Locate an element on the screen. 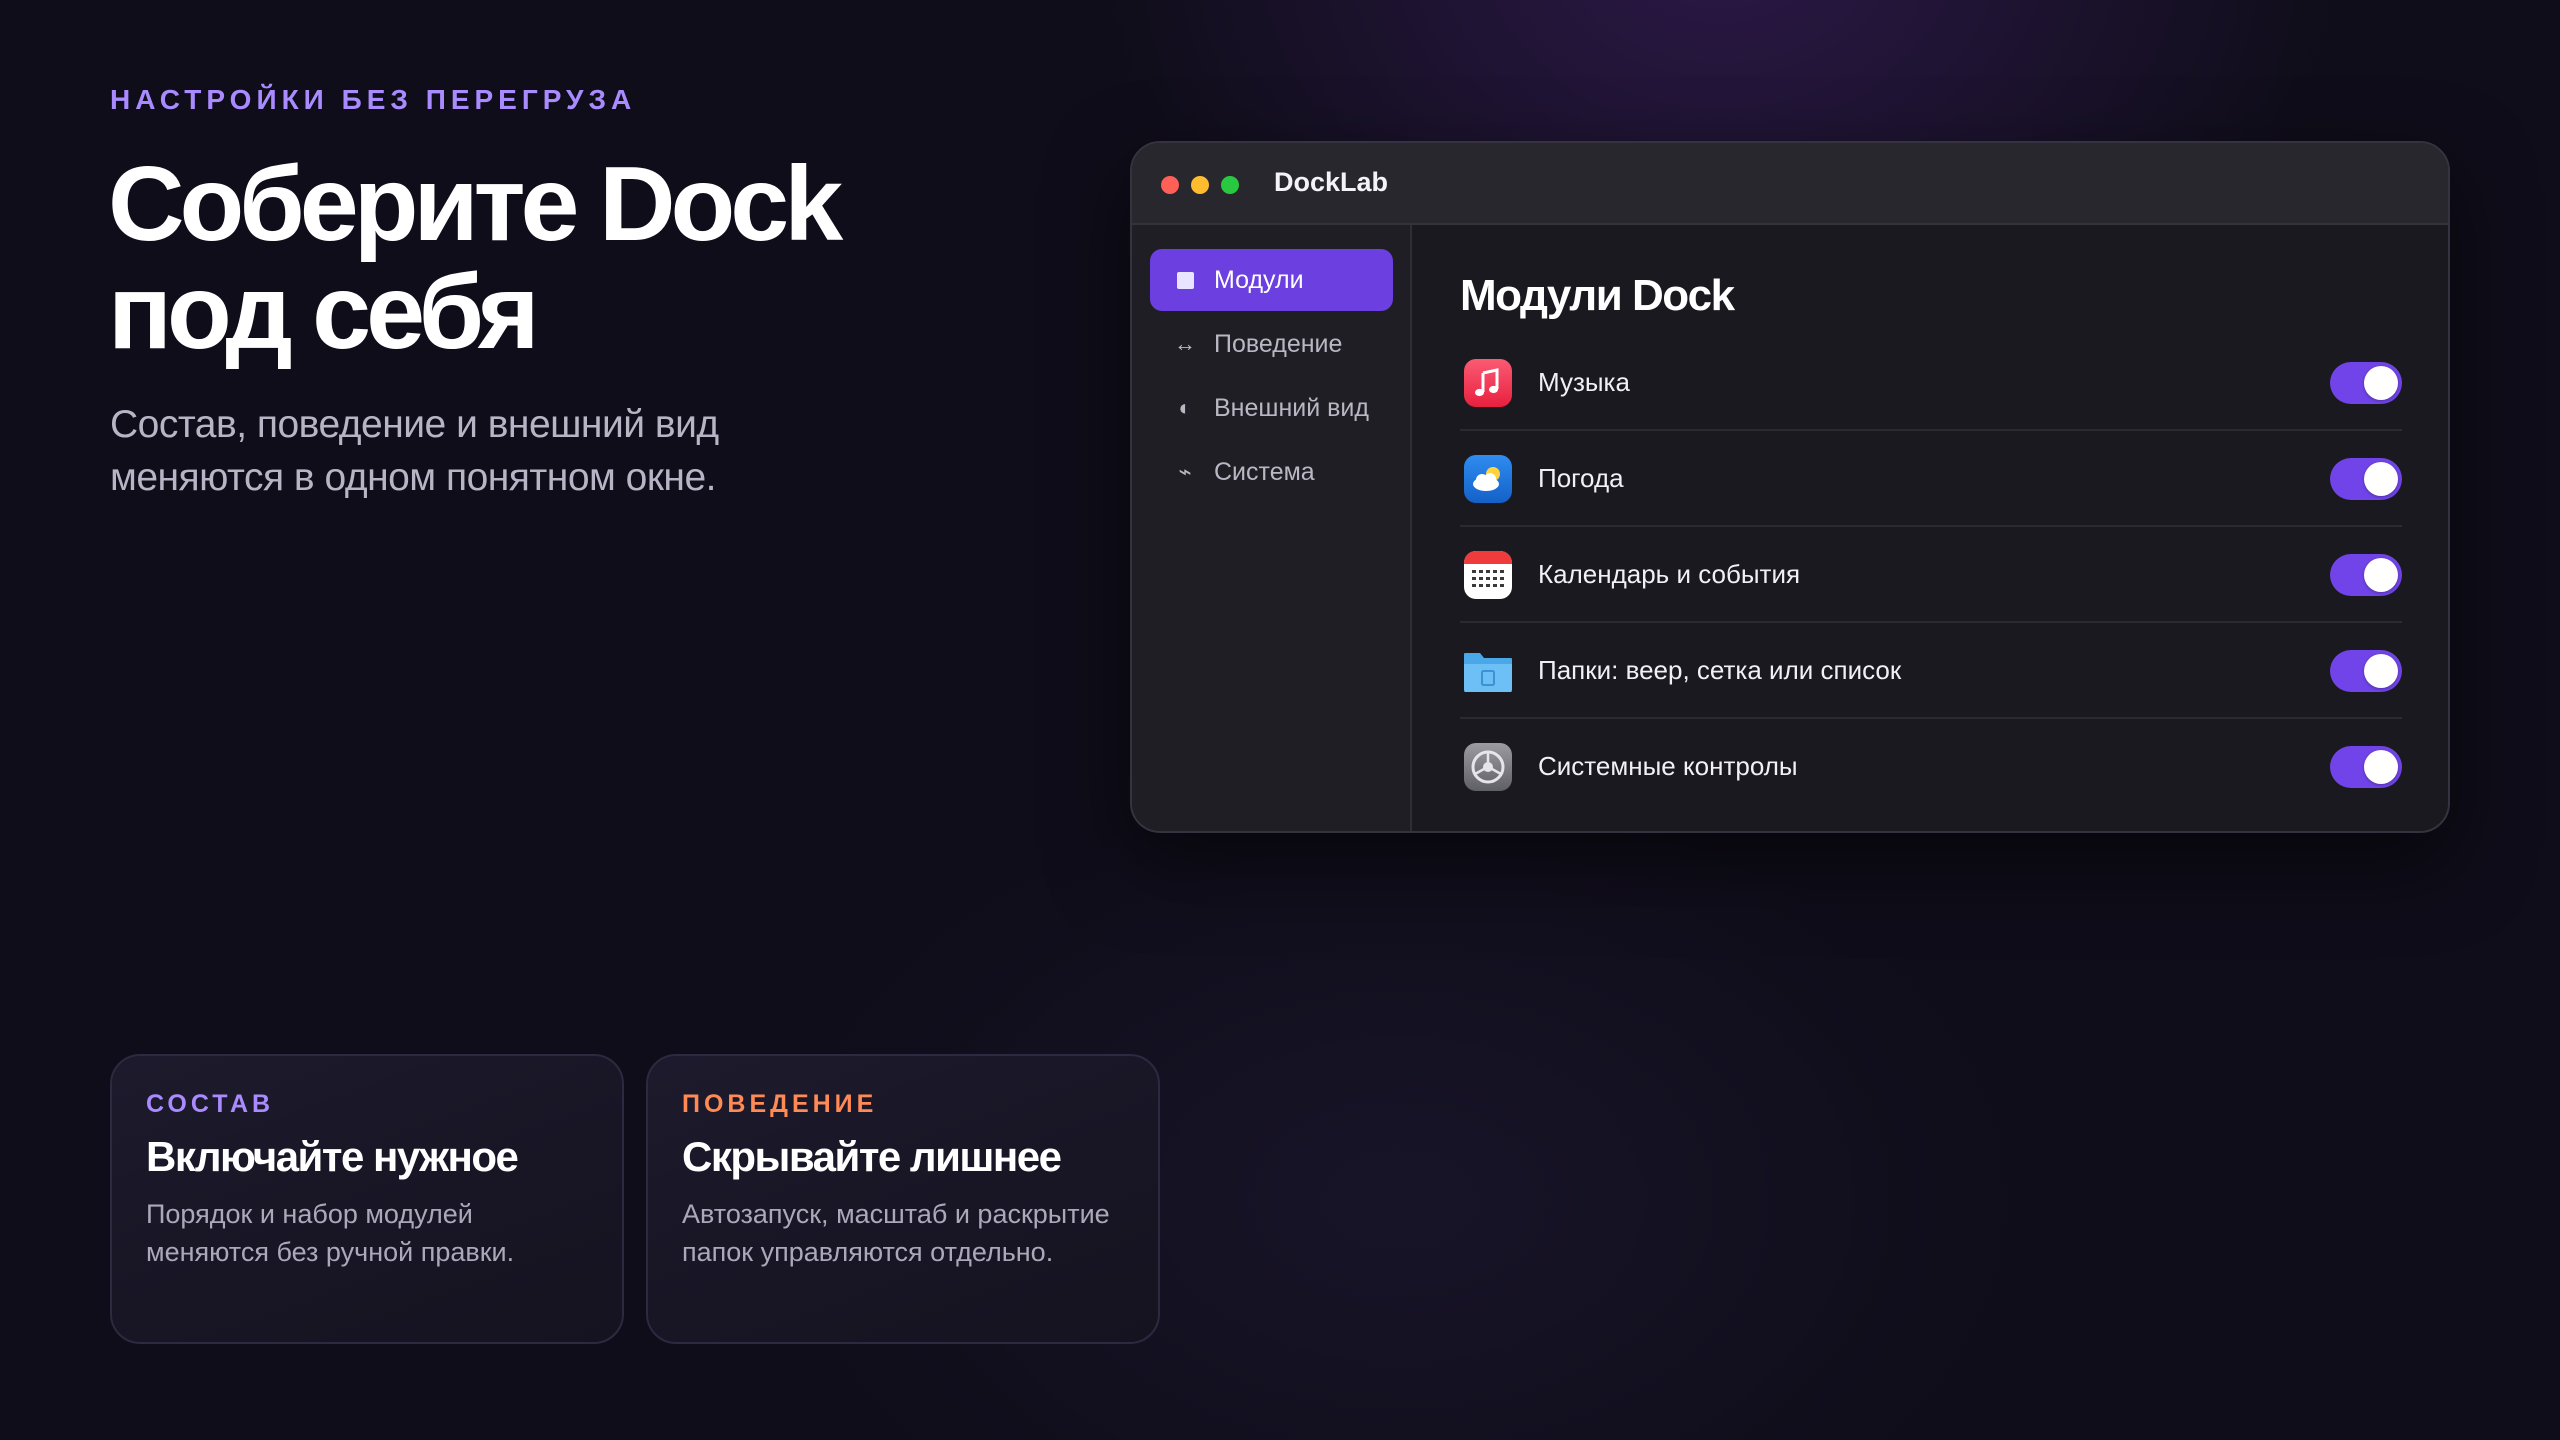 The width and height of the screenshot is (2560, 1440). module-toggle-music is located at coordinates (2366, 383).